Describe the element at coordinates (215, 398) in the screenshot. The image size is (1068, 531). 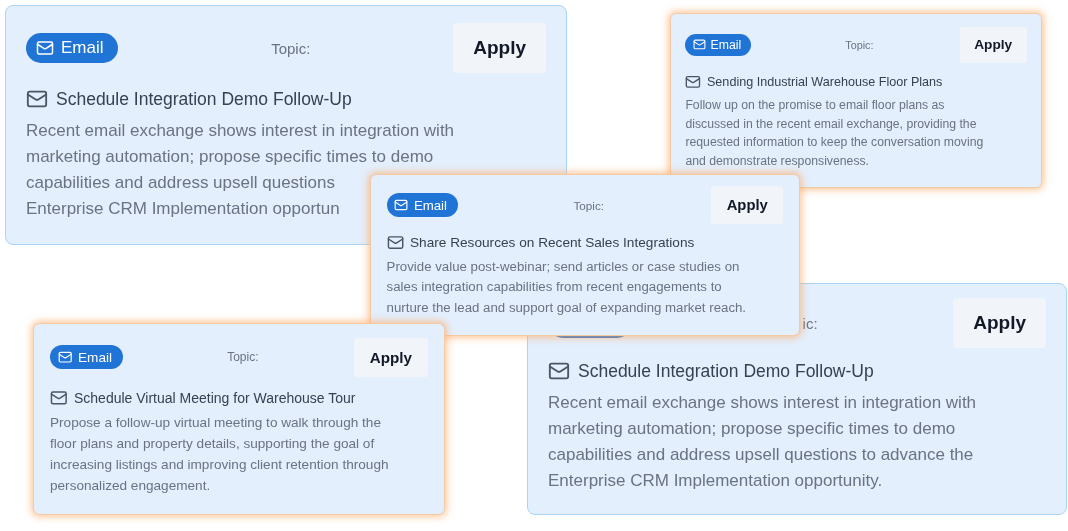
I see `suggestion-title: Schedule Virtual Meeting for Warehouse Tour` at that location.